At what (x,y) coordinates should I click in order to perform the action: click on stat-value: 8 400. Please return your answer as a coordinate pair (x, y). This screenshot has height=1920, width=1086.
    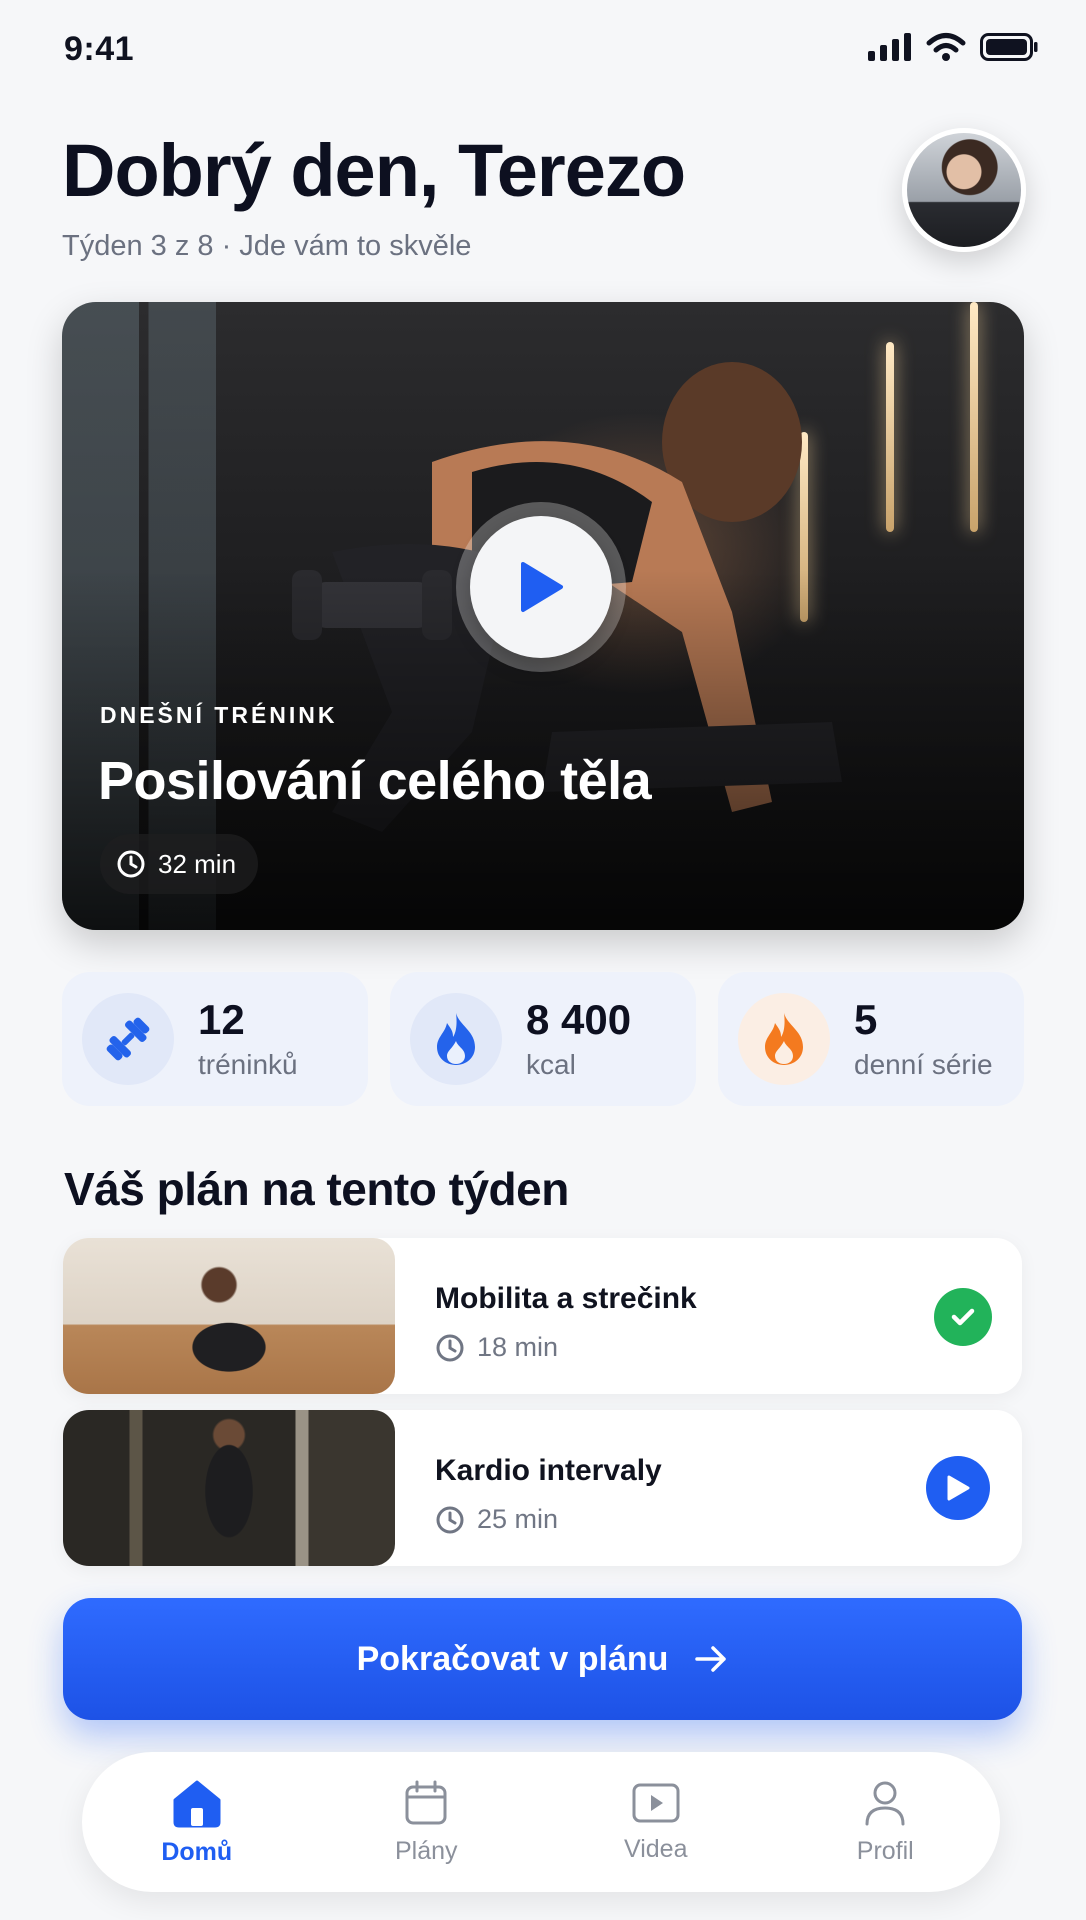
    Looking at the image, I should click on (579, 1019).